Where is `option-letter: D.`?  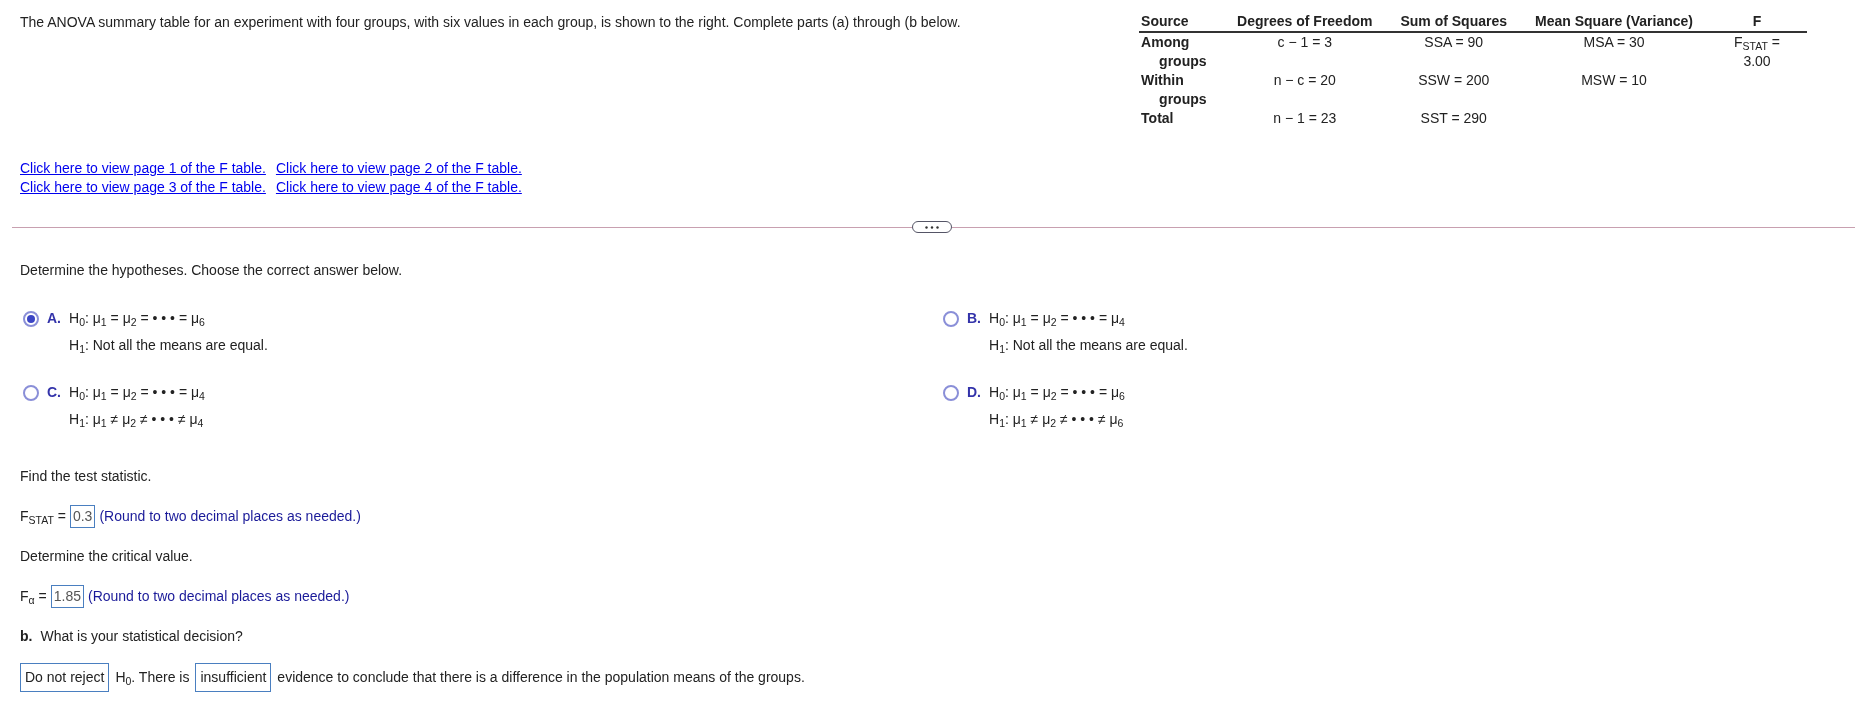 option-letter: D. is located at coordinates (974, 392).